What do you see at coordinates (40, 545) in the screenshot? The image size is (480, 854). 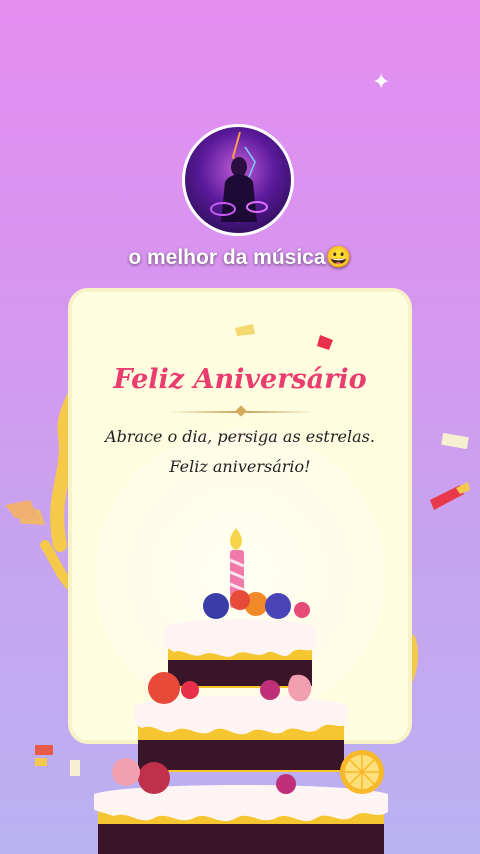 I see `confetti-left` at bounding box center [40, 545].